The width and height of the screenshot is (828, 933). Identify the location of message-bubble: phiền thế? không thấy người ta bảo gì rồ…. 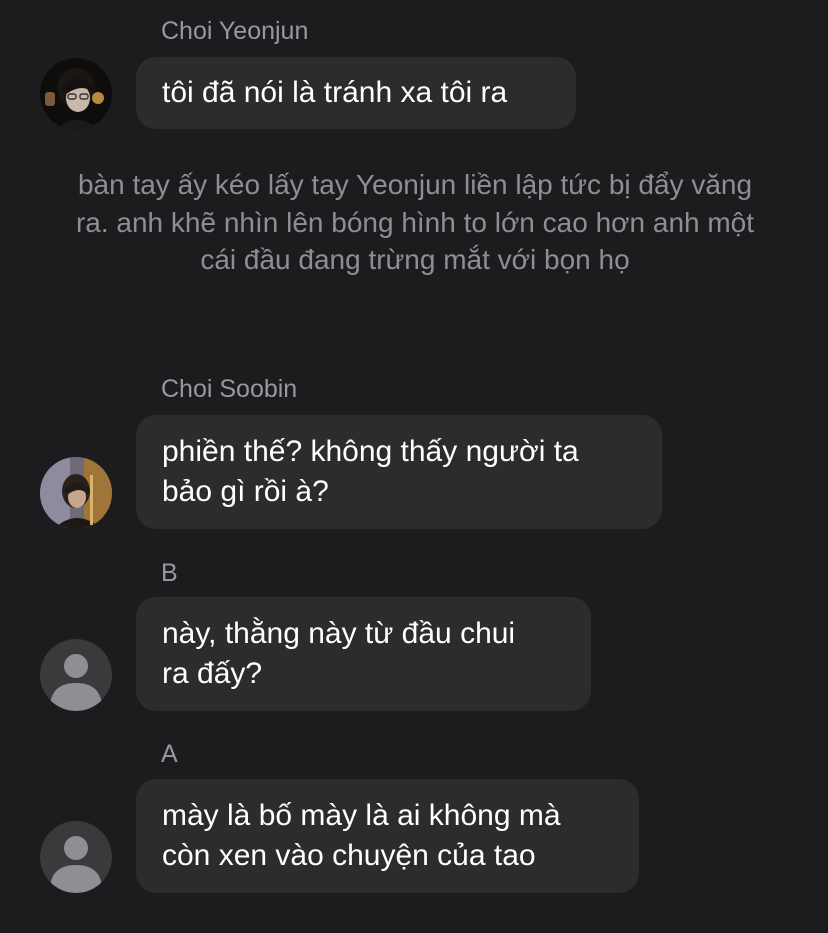
(399, 472).